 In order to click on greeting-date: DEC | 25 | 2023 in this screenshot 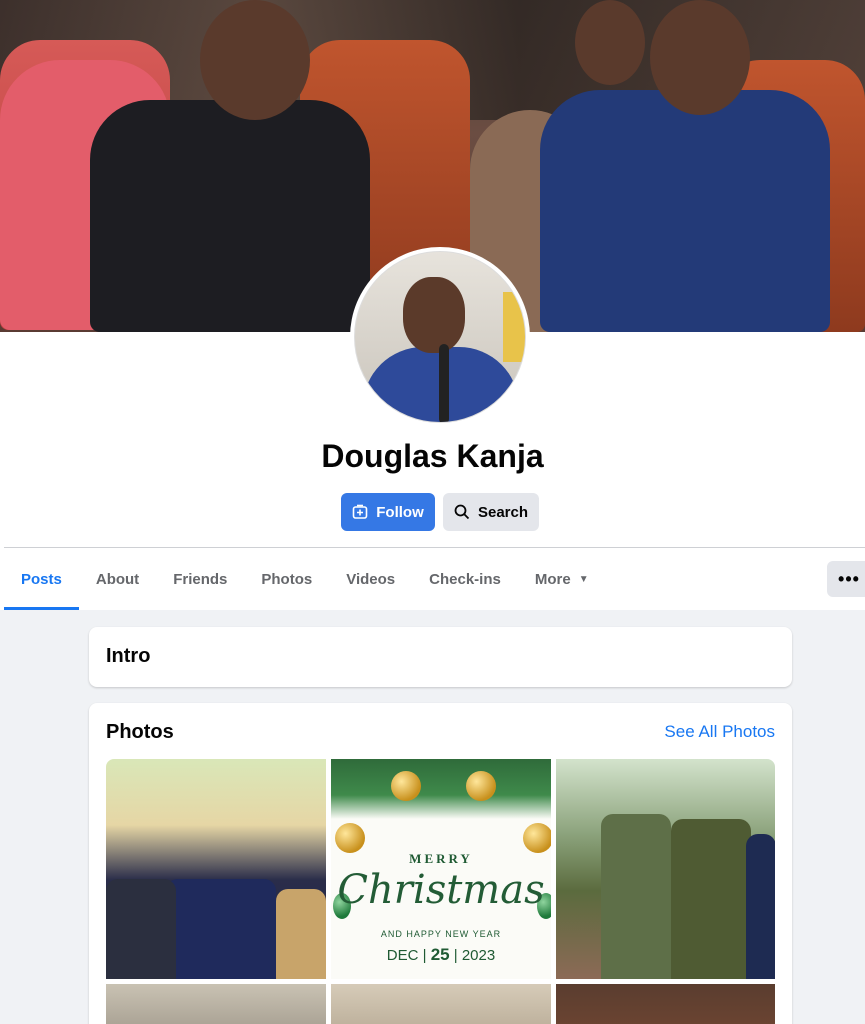, I will do `click(441, 954)`.